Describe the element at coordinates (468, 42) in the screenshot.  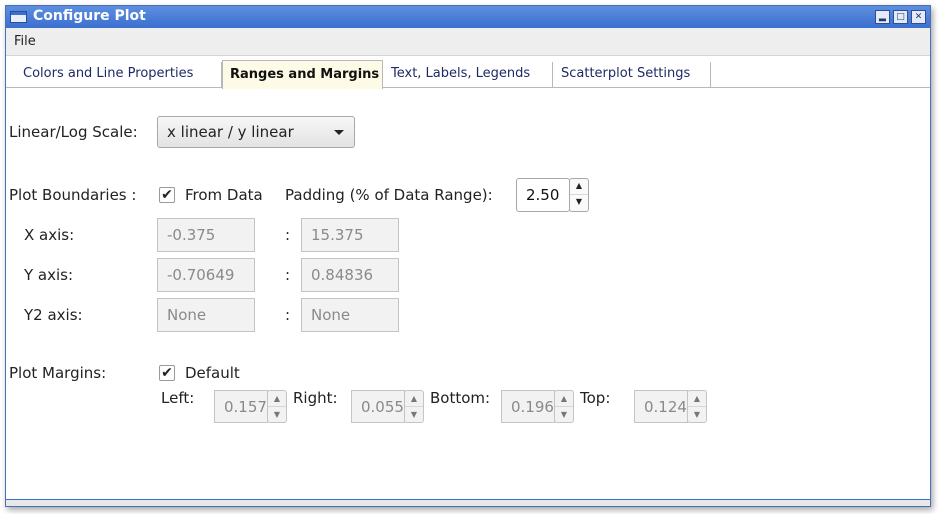
I see `menu-bar: File` at that location.